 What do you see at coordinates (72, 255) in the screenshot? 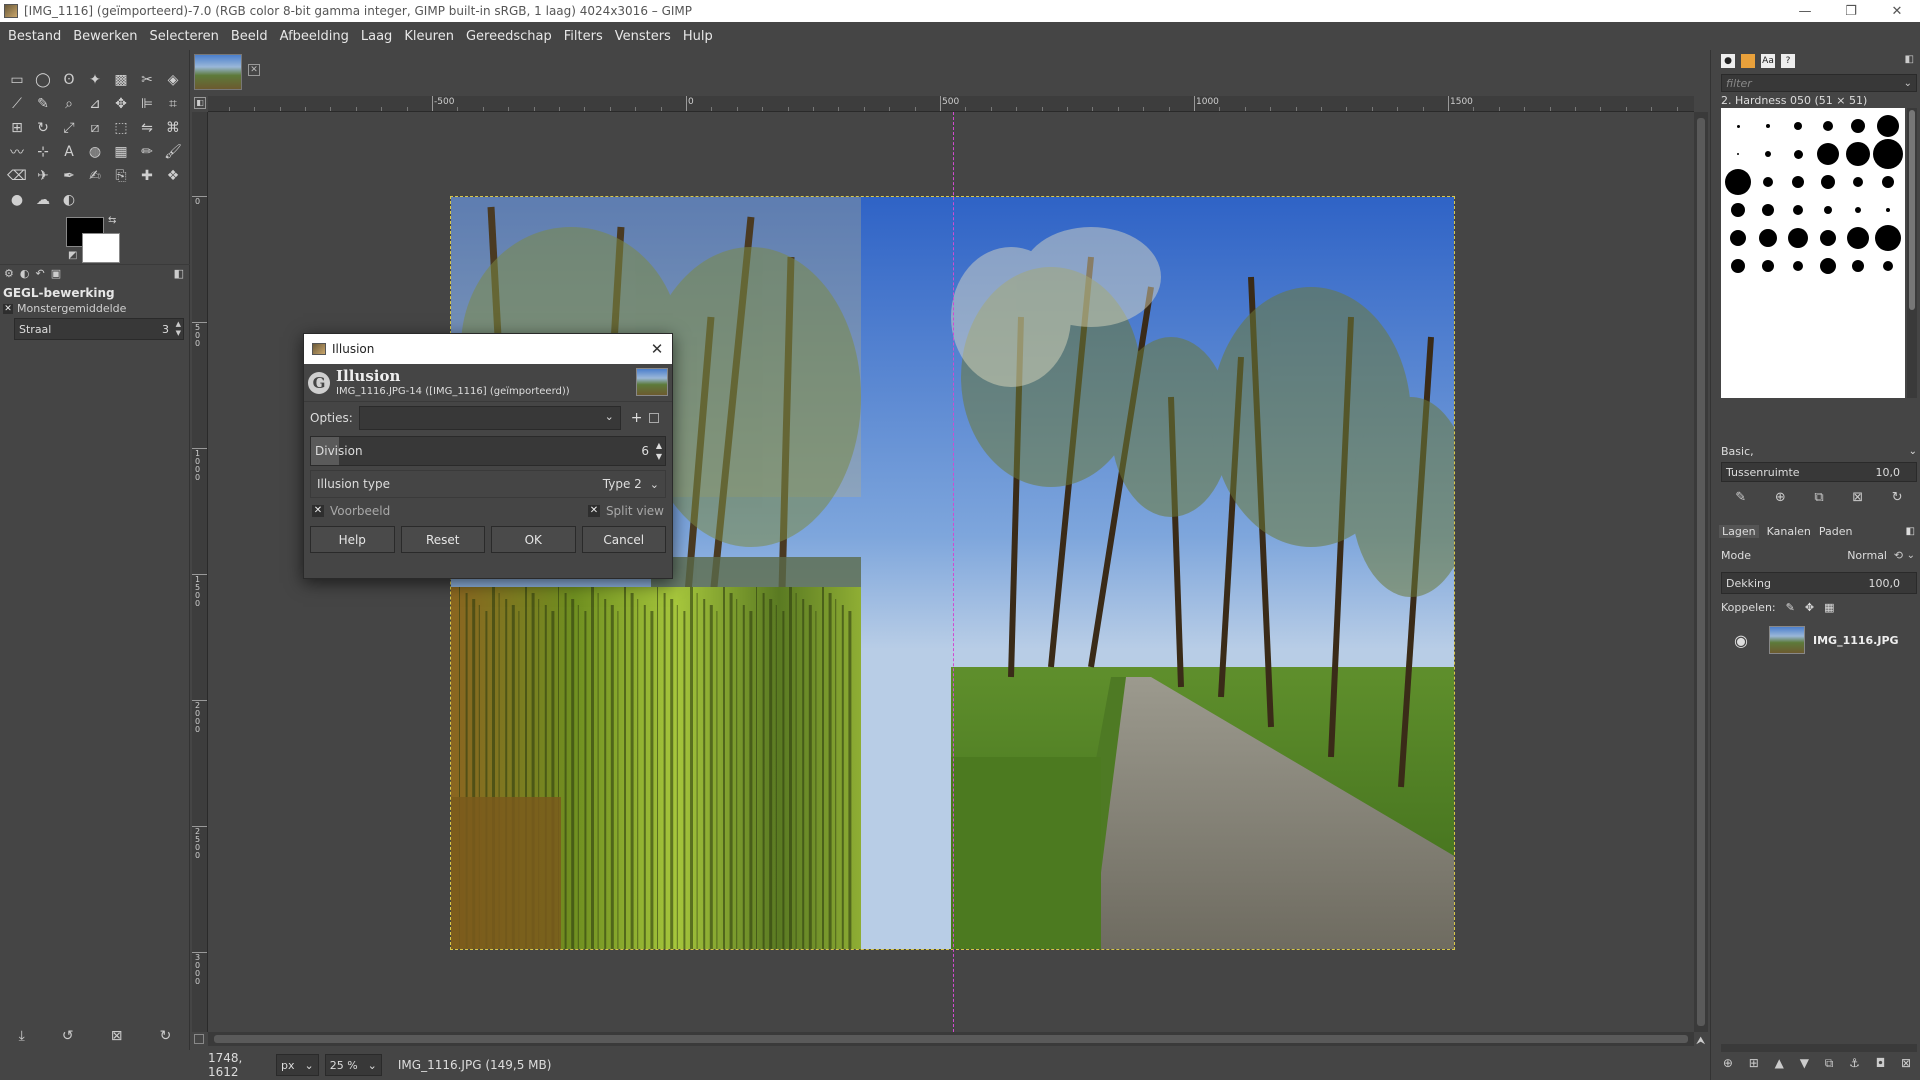
I see `default-colors-icon: ◩` at bounding box center [72, 255].